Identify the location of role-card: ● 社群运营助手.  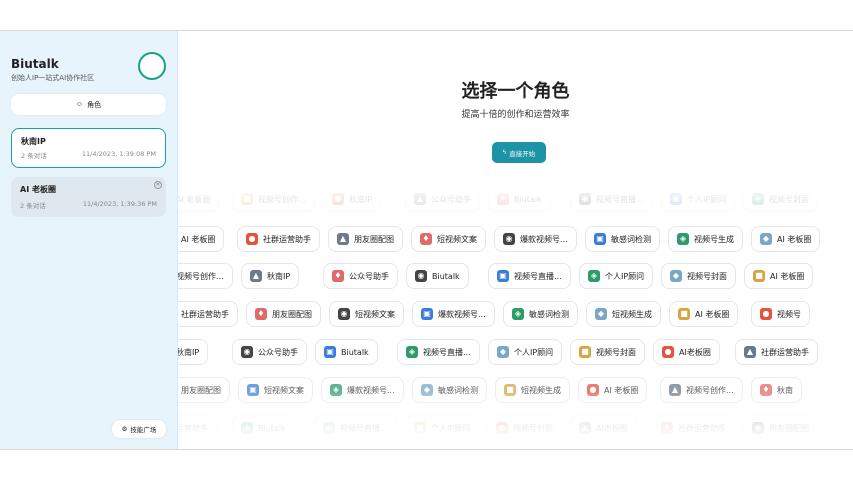
(278, 239).